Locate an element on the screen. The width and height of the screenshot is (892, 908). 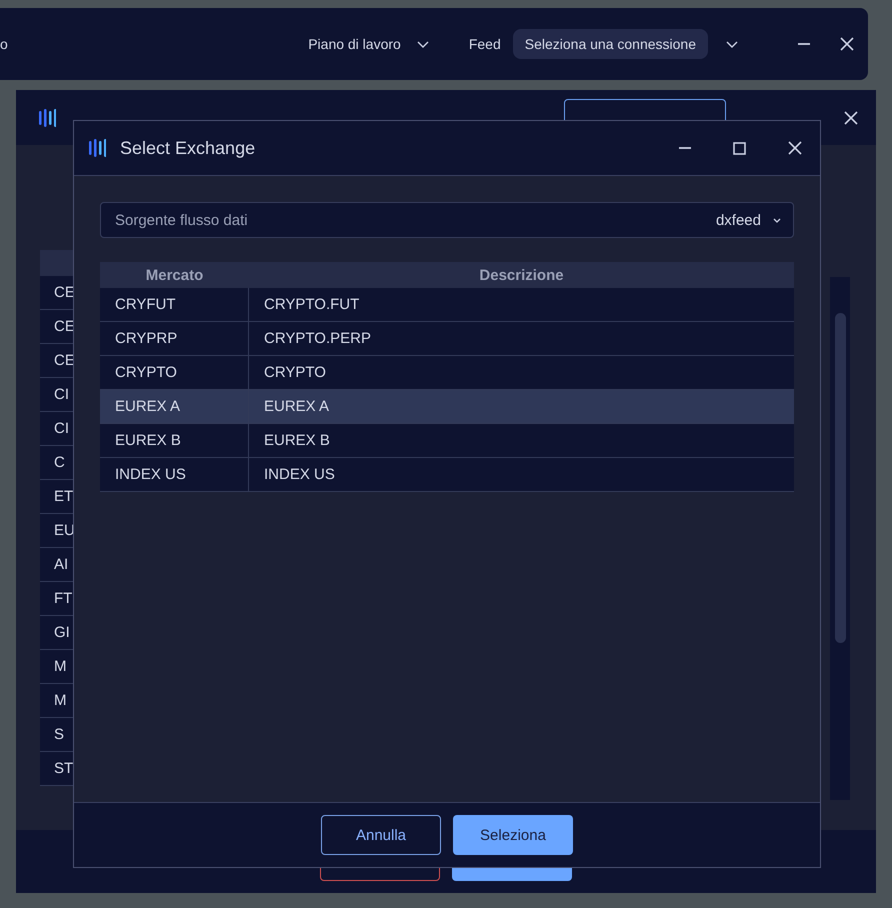
data-source-field: Sorgente flusso dati dxfeed is located at coordinates (447, 220).